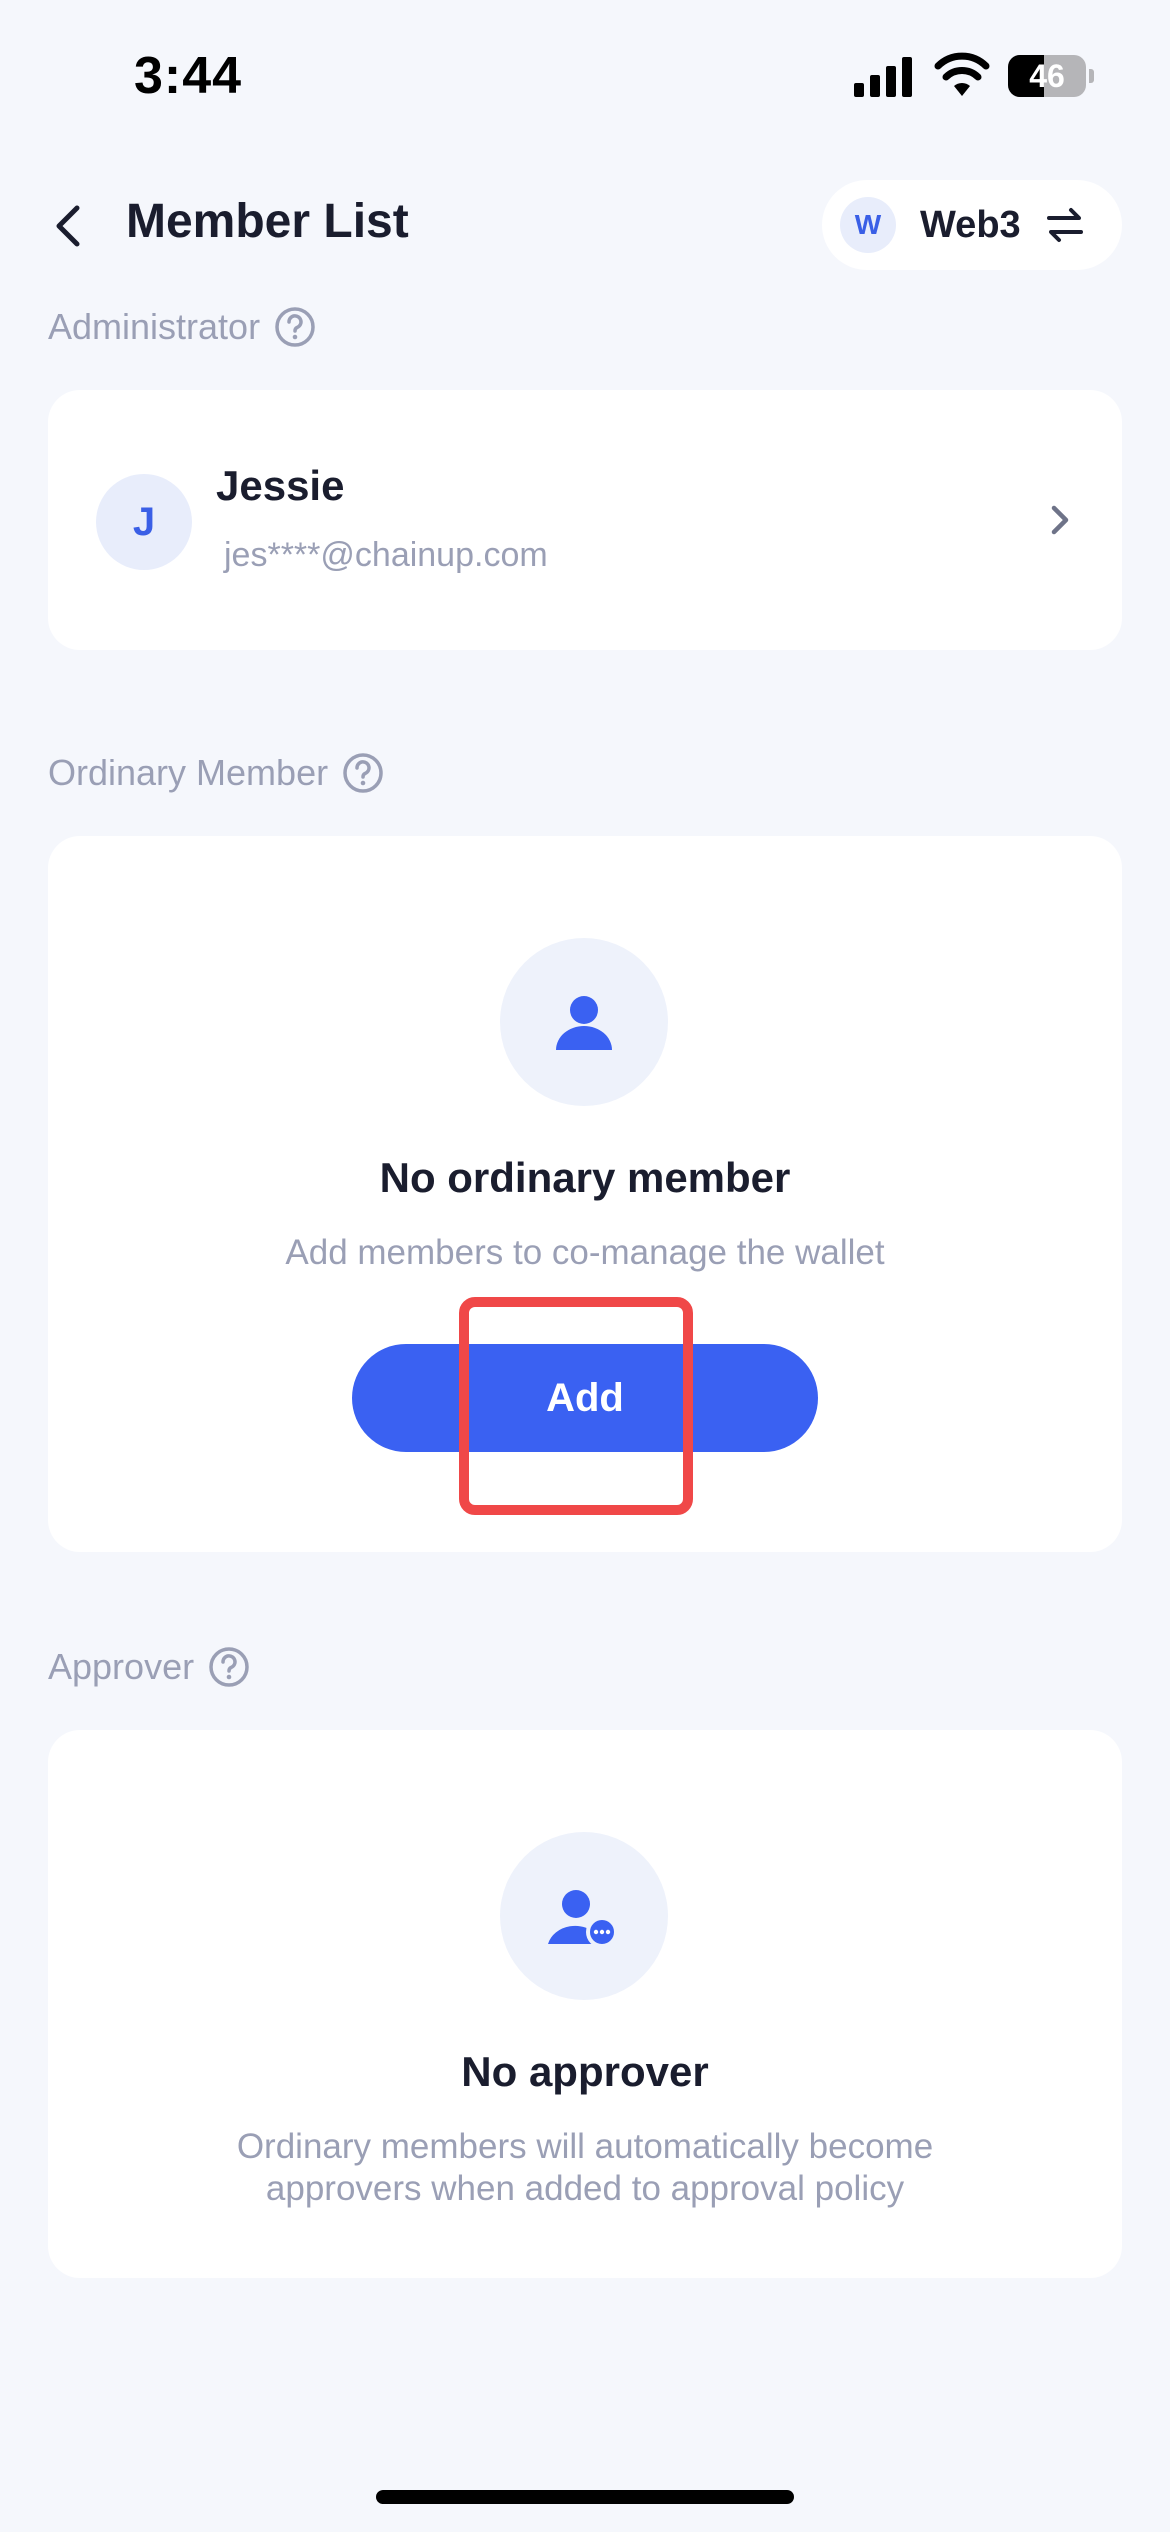 The image size is (1170, 2532). What do you see at coordinates (1060, 520) in the screenshot?
I see `chevron-right-icon` at bounding box center [1060, 520].